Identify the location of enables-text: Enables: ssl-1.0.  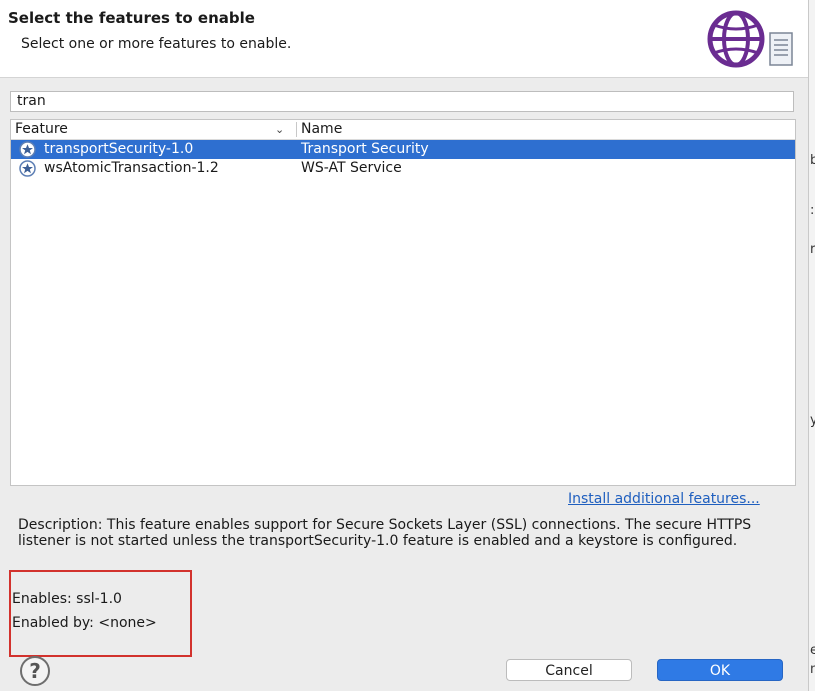
(67, 599).